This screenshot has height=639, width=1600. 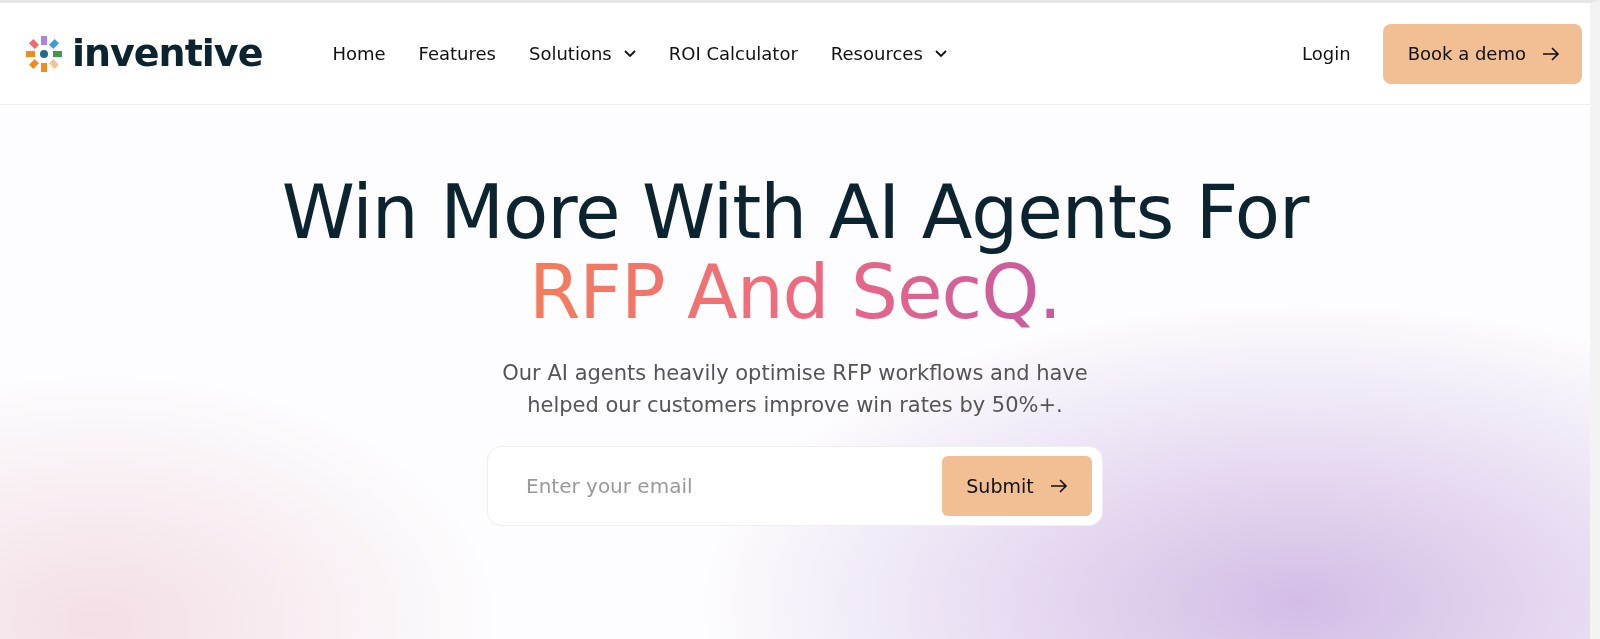 What do you see at coordinates (1326, 53) in the screenshot?
I see `login-link: Login` at bounding box center [1326, 53].